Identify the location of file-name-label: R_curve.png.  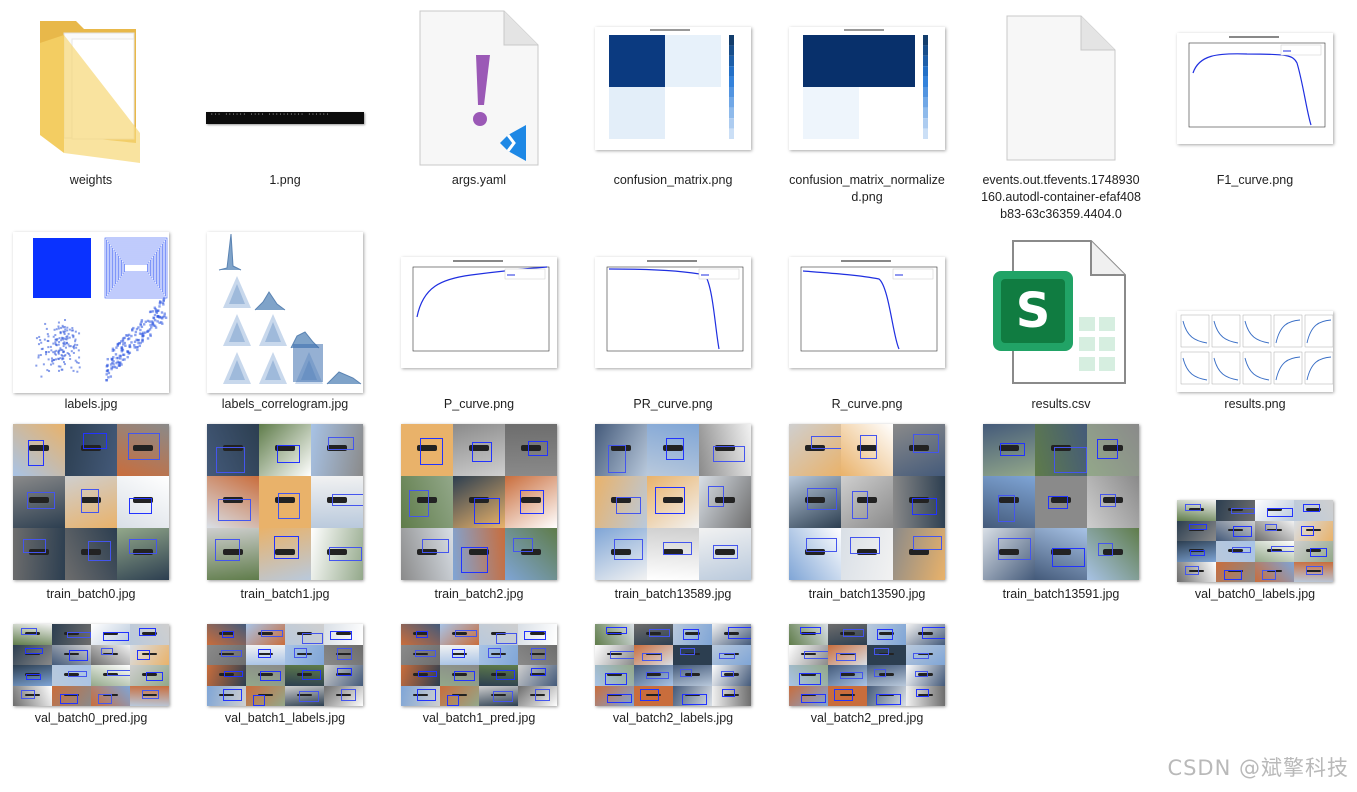
(867, 404).